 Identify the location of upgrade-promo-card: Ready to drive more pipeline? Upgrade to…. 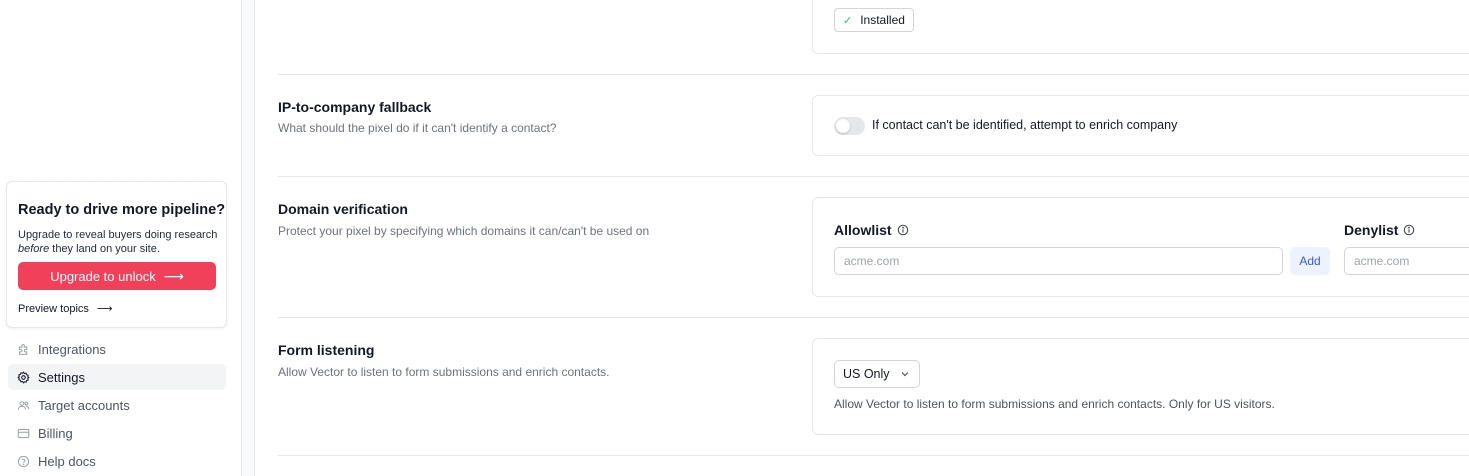
(116, 254).